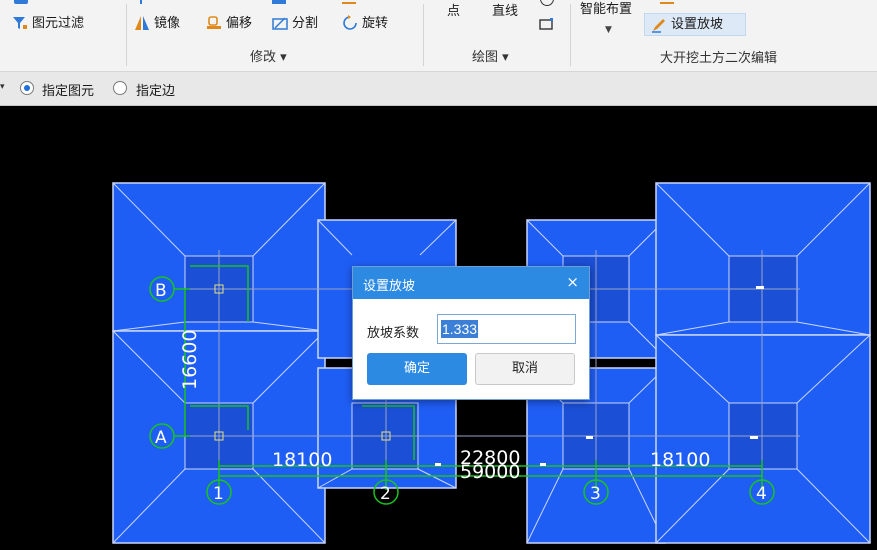 The height and width of the screenshot is (550, 877). I want to click on options-bar: ▾ 指定图元 指定边, so click(438, 89).